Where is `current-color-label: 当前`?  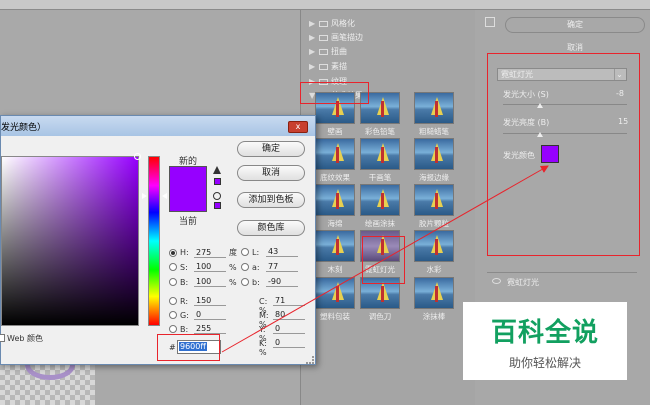
current-color-label: 当前 is located at coordinates (188, 222).